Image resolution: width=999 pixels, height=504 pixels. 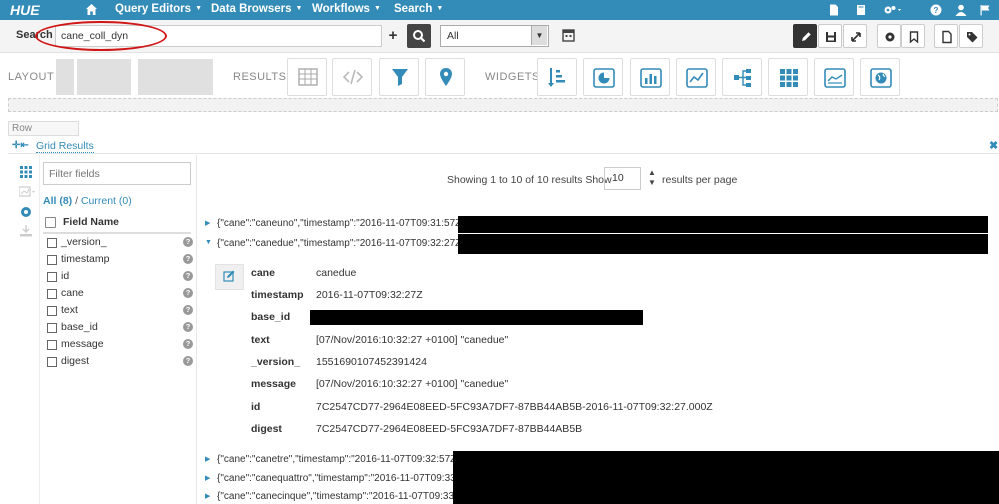 I want to click on fullscreen-button, so click(x=855, y=36).